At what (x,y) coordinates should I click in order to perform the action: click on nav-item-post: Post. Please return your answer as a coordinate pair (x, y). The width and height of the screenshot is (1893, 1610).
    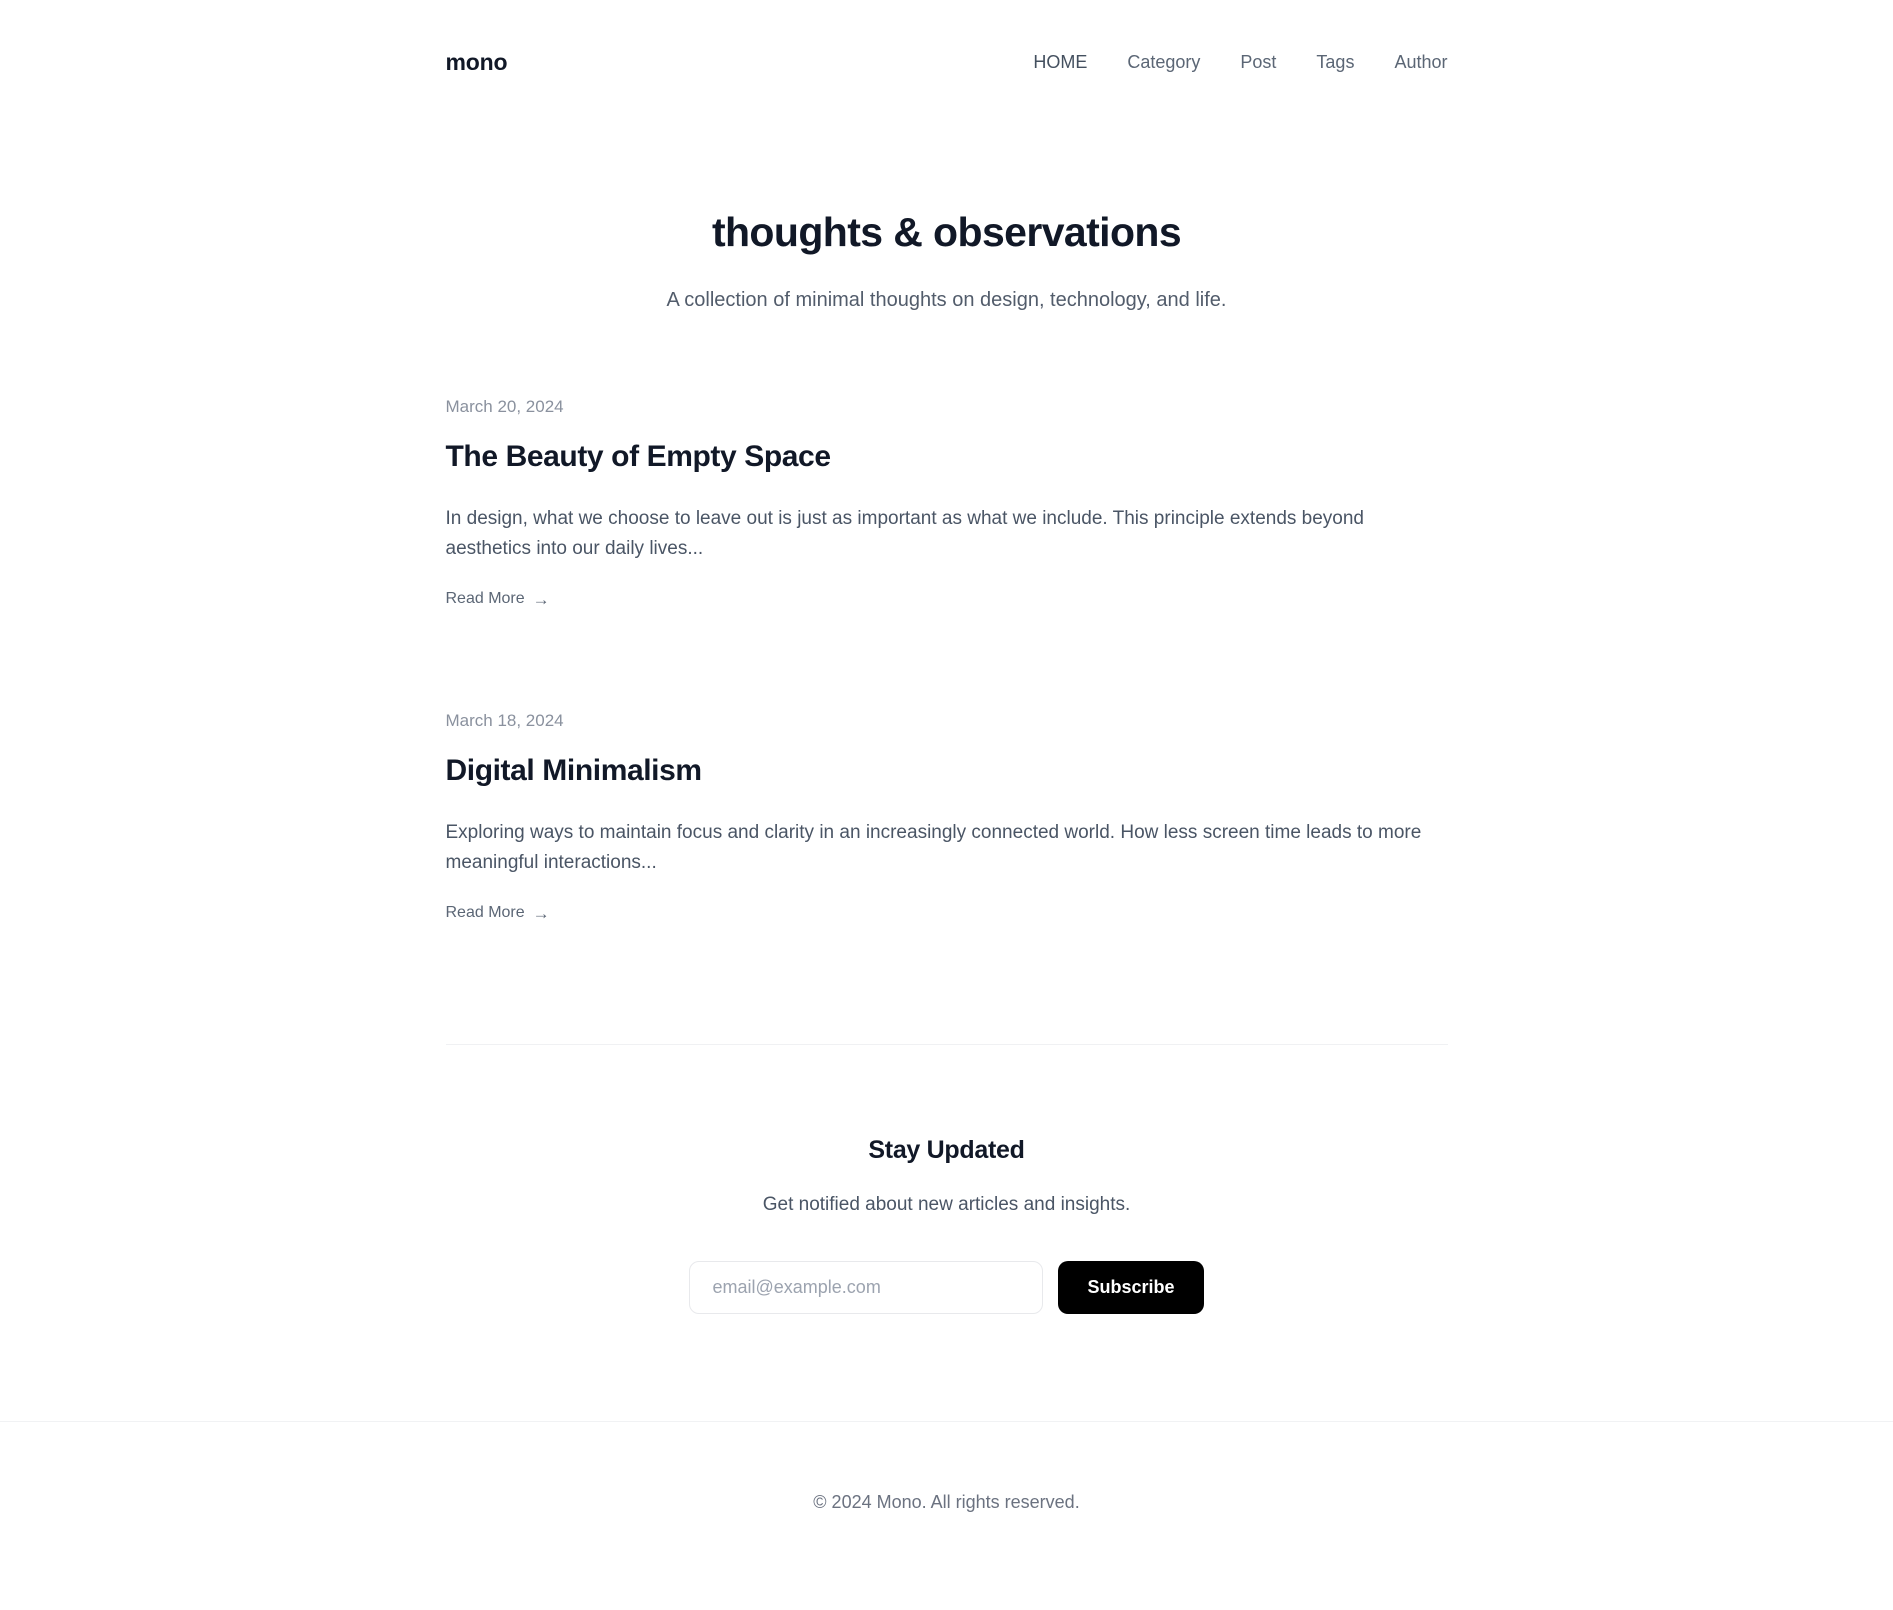
    Looking at the image, I should click on (1258, 62).